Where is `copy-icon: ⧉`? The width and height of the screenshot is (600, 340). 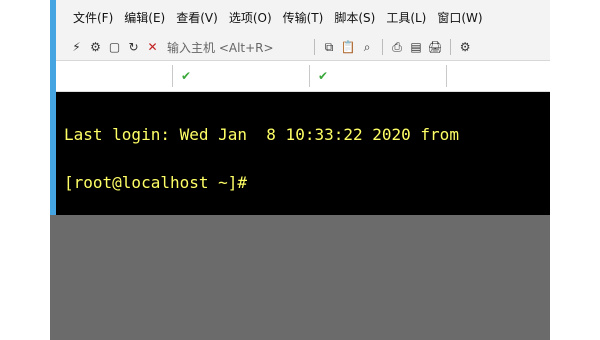 copy-icon: ⧉ is located at coordinates (329, 47).